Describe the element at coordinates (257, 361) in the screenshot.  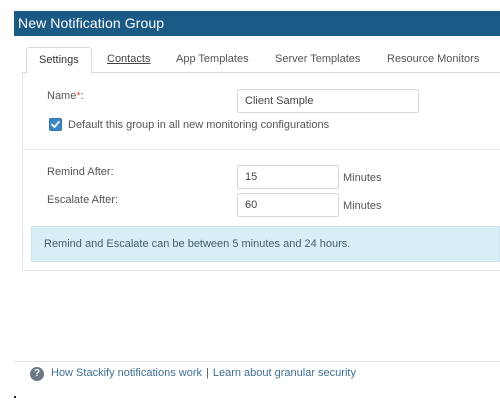
I see `footer-divider` at that location.